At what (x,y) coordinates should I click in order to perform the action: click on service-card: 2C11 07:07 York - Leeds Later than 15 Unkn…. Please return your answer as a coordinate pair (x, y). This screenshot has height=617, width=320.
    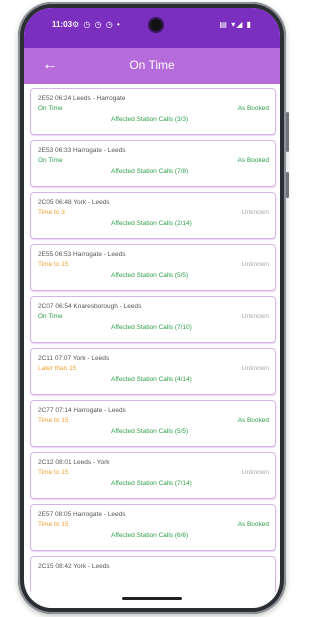
    Looking at the image, I should click on (153, 371).